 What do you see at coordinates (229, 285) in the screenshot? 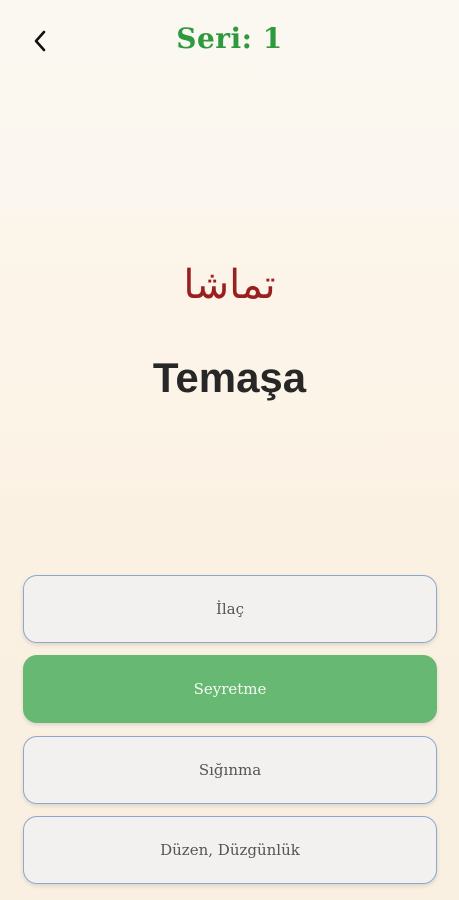
I see `arabic-word: تماشا` at bounding box center [229, 285].